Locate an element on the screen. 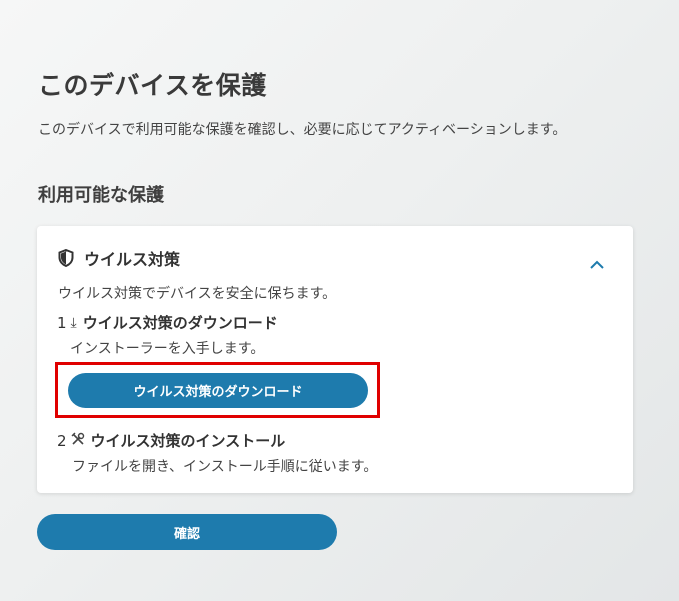 The width and height of the screenshot is (679, 601). step-subtitle: ファイルを開き、インストール手順に従います。 is located at coordinates (225, 467).